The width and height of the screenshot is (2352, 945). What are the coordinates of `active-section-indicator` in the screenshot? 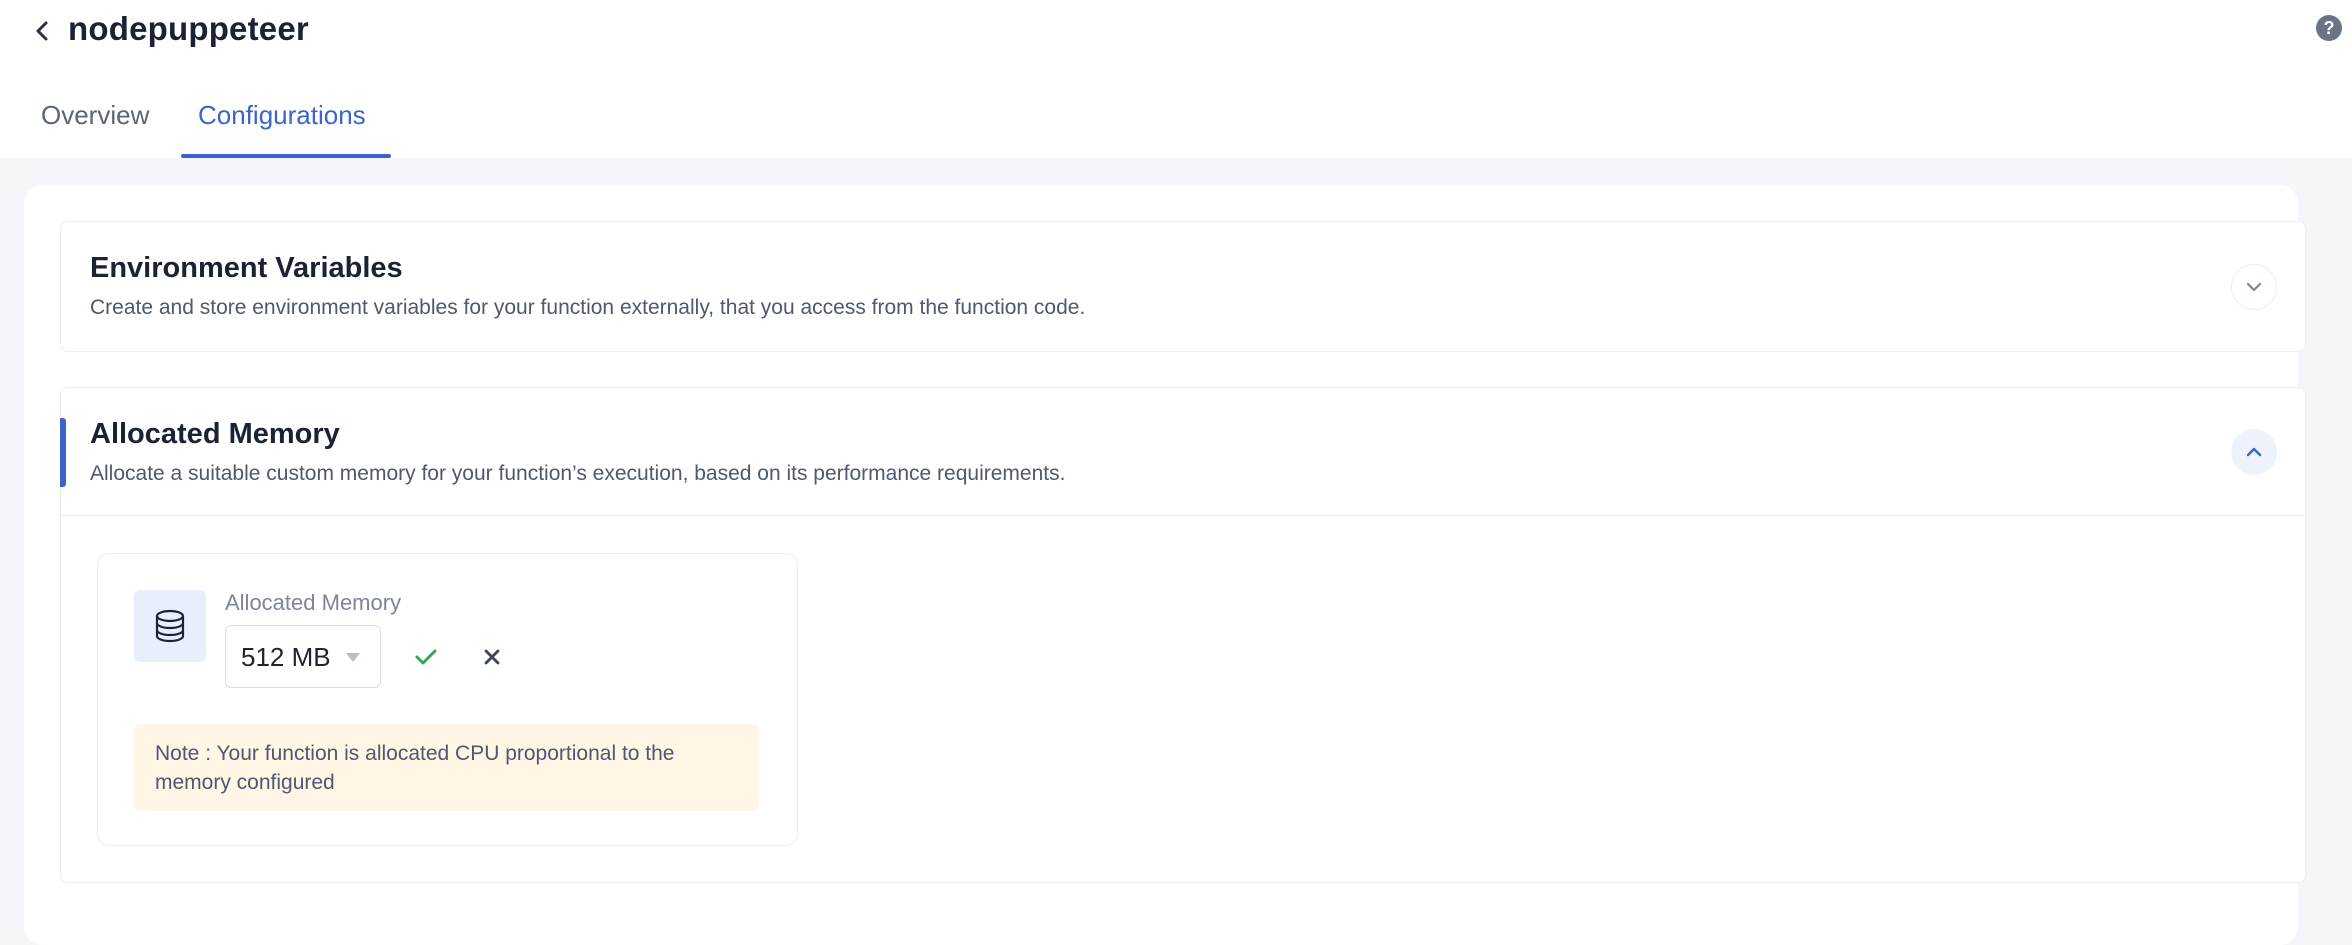 It's located at (63, 452).